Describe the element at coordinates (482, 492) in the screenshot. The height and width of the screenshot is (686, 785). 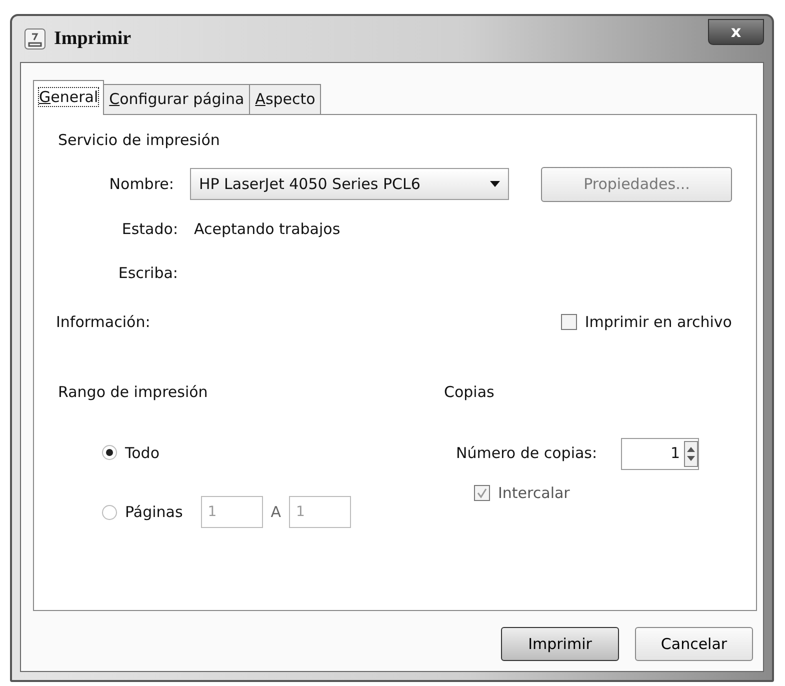
I see `check-icon` at that location.